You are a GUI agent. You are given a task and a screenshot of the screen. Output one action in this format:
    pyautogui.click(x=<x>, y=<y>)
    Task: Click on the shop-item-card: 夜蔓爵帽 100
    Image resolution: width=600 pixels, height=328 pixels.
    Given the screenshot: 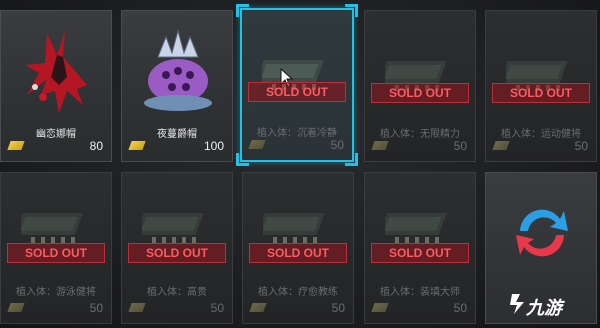 What is the action you would take?
    pyautogui.click(x=177, y=86)
    